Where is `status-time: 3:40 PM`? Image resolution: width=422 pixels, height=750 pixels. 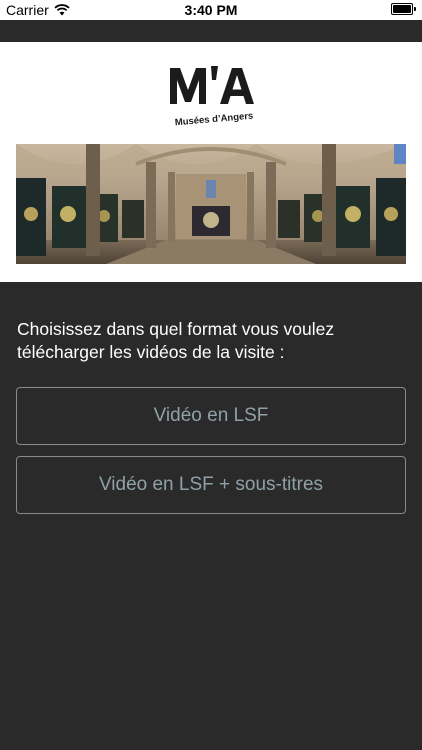 status-time: 3:40 PM is located at coordinates (211, 10).